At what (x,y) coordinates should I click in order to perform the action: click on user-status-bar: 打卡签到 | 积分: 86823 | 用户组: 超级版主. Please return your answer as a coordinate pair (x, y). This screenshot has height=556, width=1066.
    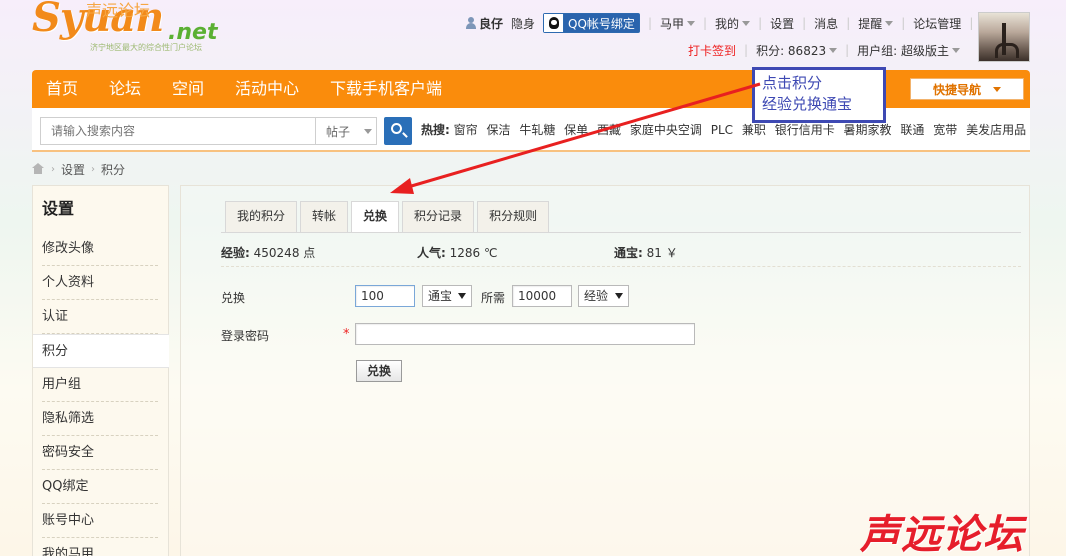
    Looking at the image, I should click on (824, 50).